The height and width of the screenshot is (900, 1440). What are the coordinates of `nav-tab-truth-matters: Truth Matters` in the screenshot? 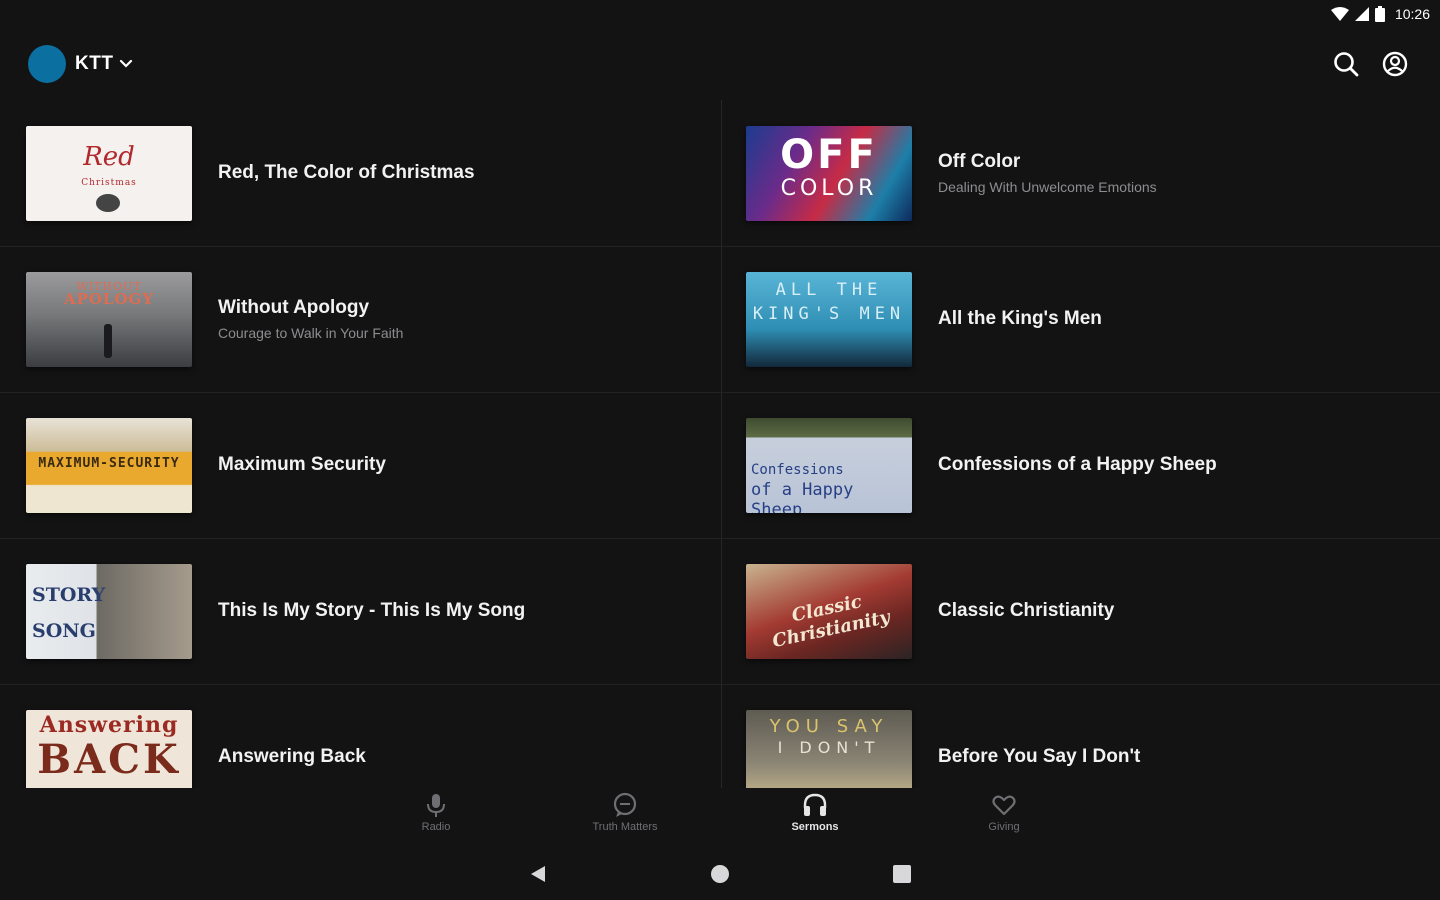 It's located at (625, 819).